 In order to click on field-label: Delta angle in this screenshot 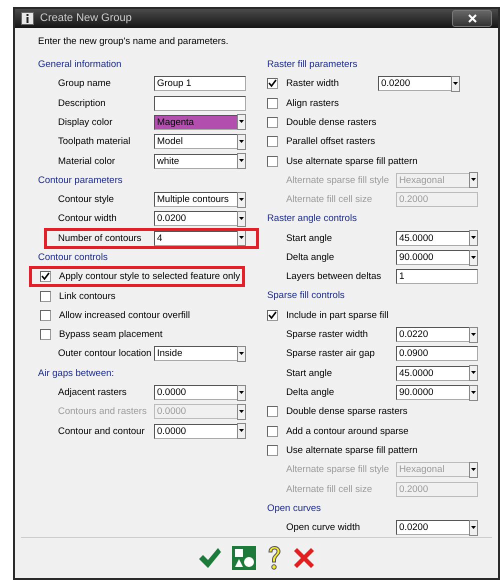, I will do `click(311, 392)`.